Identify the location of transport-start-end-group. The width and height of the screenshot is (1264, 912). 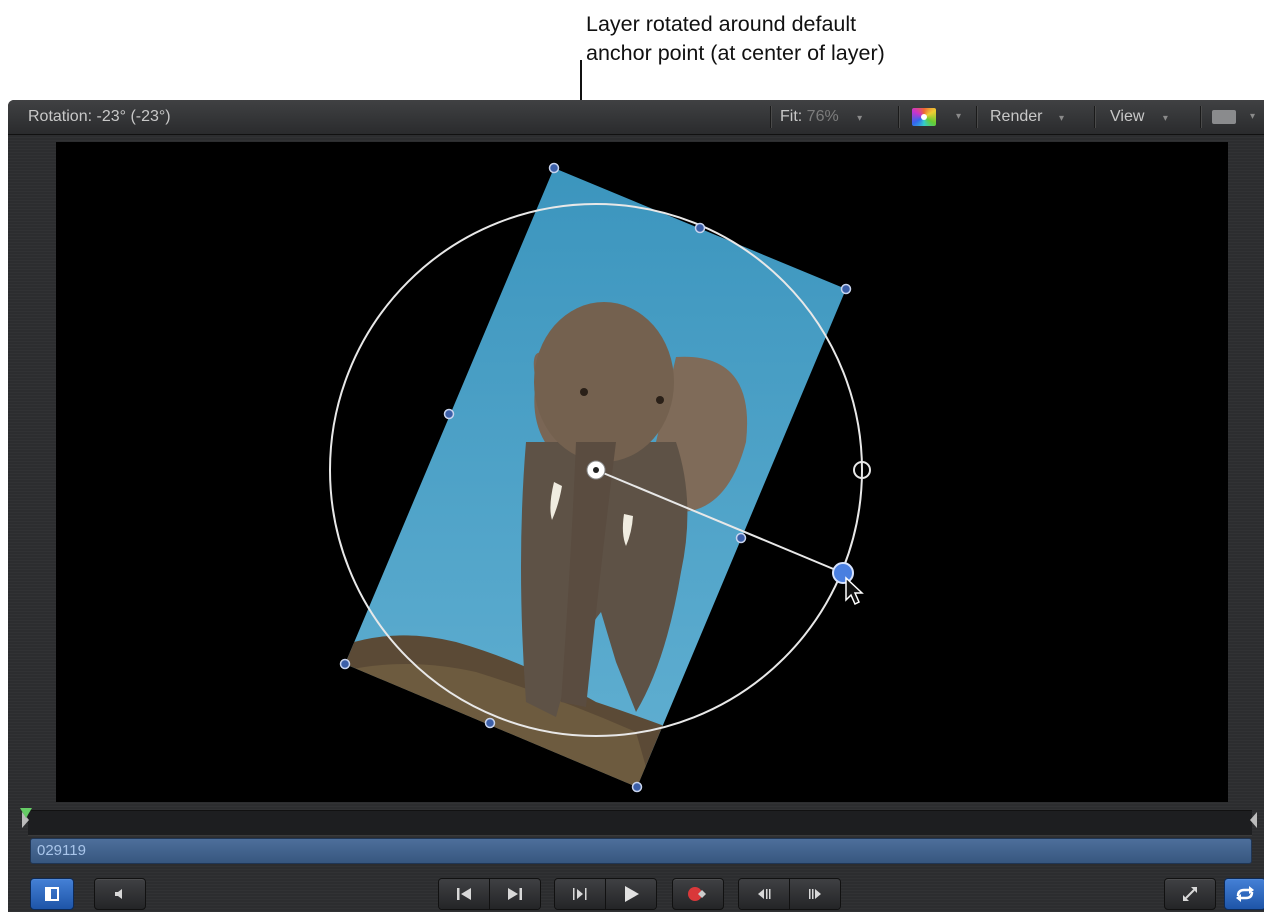
(489, 894).